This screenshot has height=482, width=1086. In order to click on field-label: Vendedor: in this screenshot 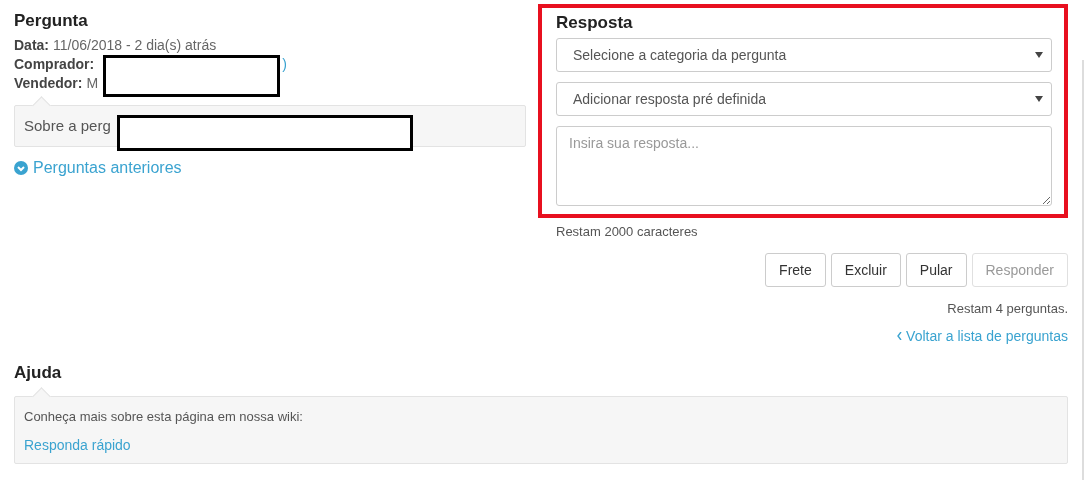, I will do `click(48, 83)`.